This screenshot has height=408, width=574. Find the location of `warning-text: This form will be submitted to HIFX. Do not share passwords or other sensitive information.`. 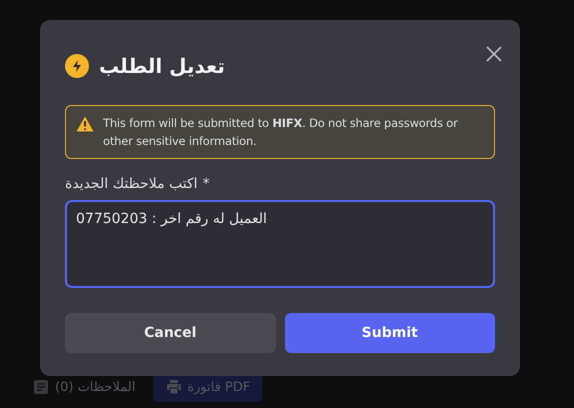

warning-text: This form will be submitted to HIFX. Do not share passwords or other sensitive information. is located at coordinates (281, 132).